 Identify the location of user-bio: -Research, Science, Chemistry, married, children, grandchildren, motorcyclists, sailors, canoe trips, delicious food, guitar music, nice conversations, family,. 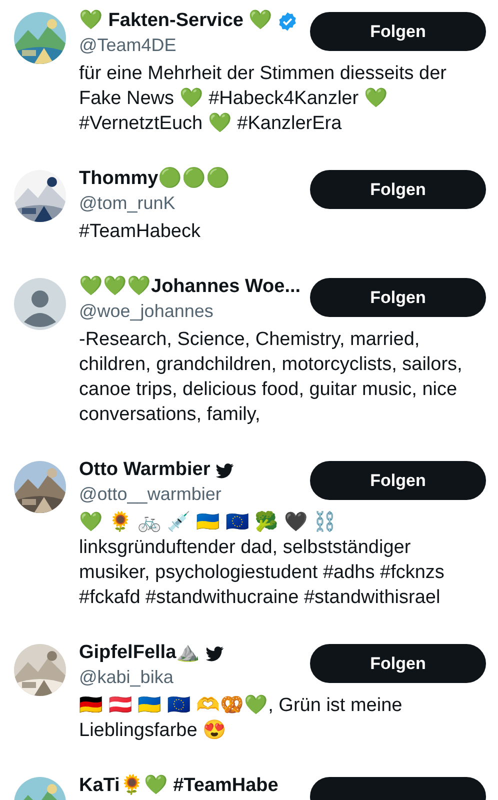
(271, 377).